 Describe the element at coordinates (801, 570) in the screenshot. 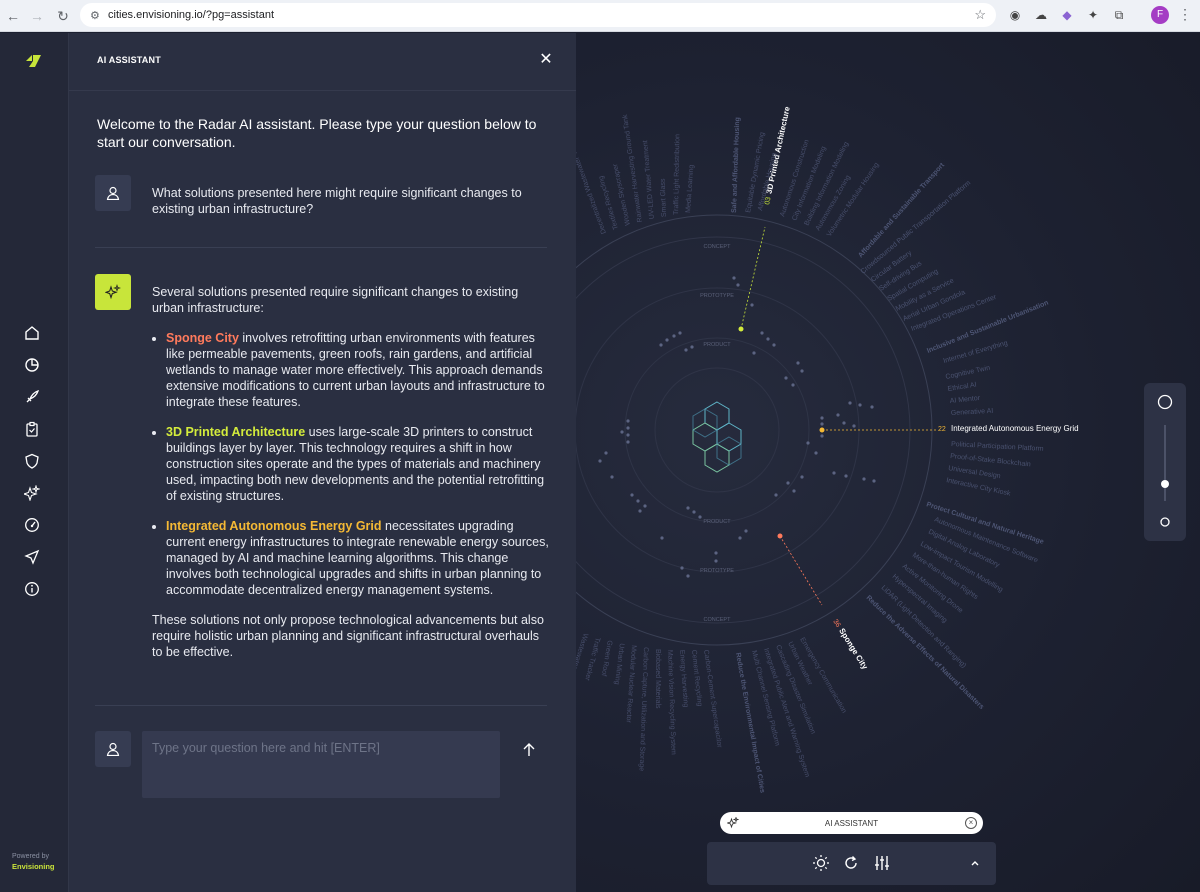

I see `connector-sponge-city` at that location.